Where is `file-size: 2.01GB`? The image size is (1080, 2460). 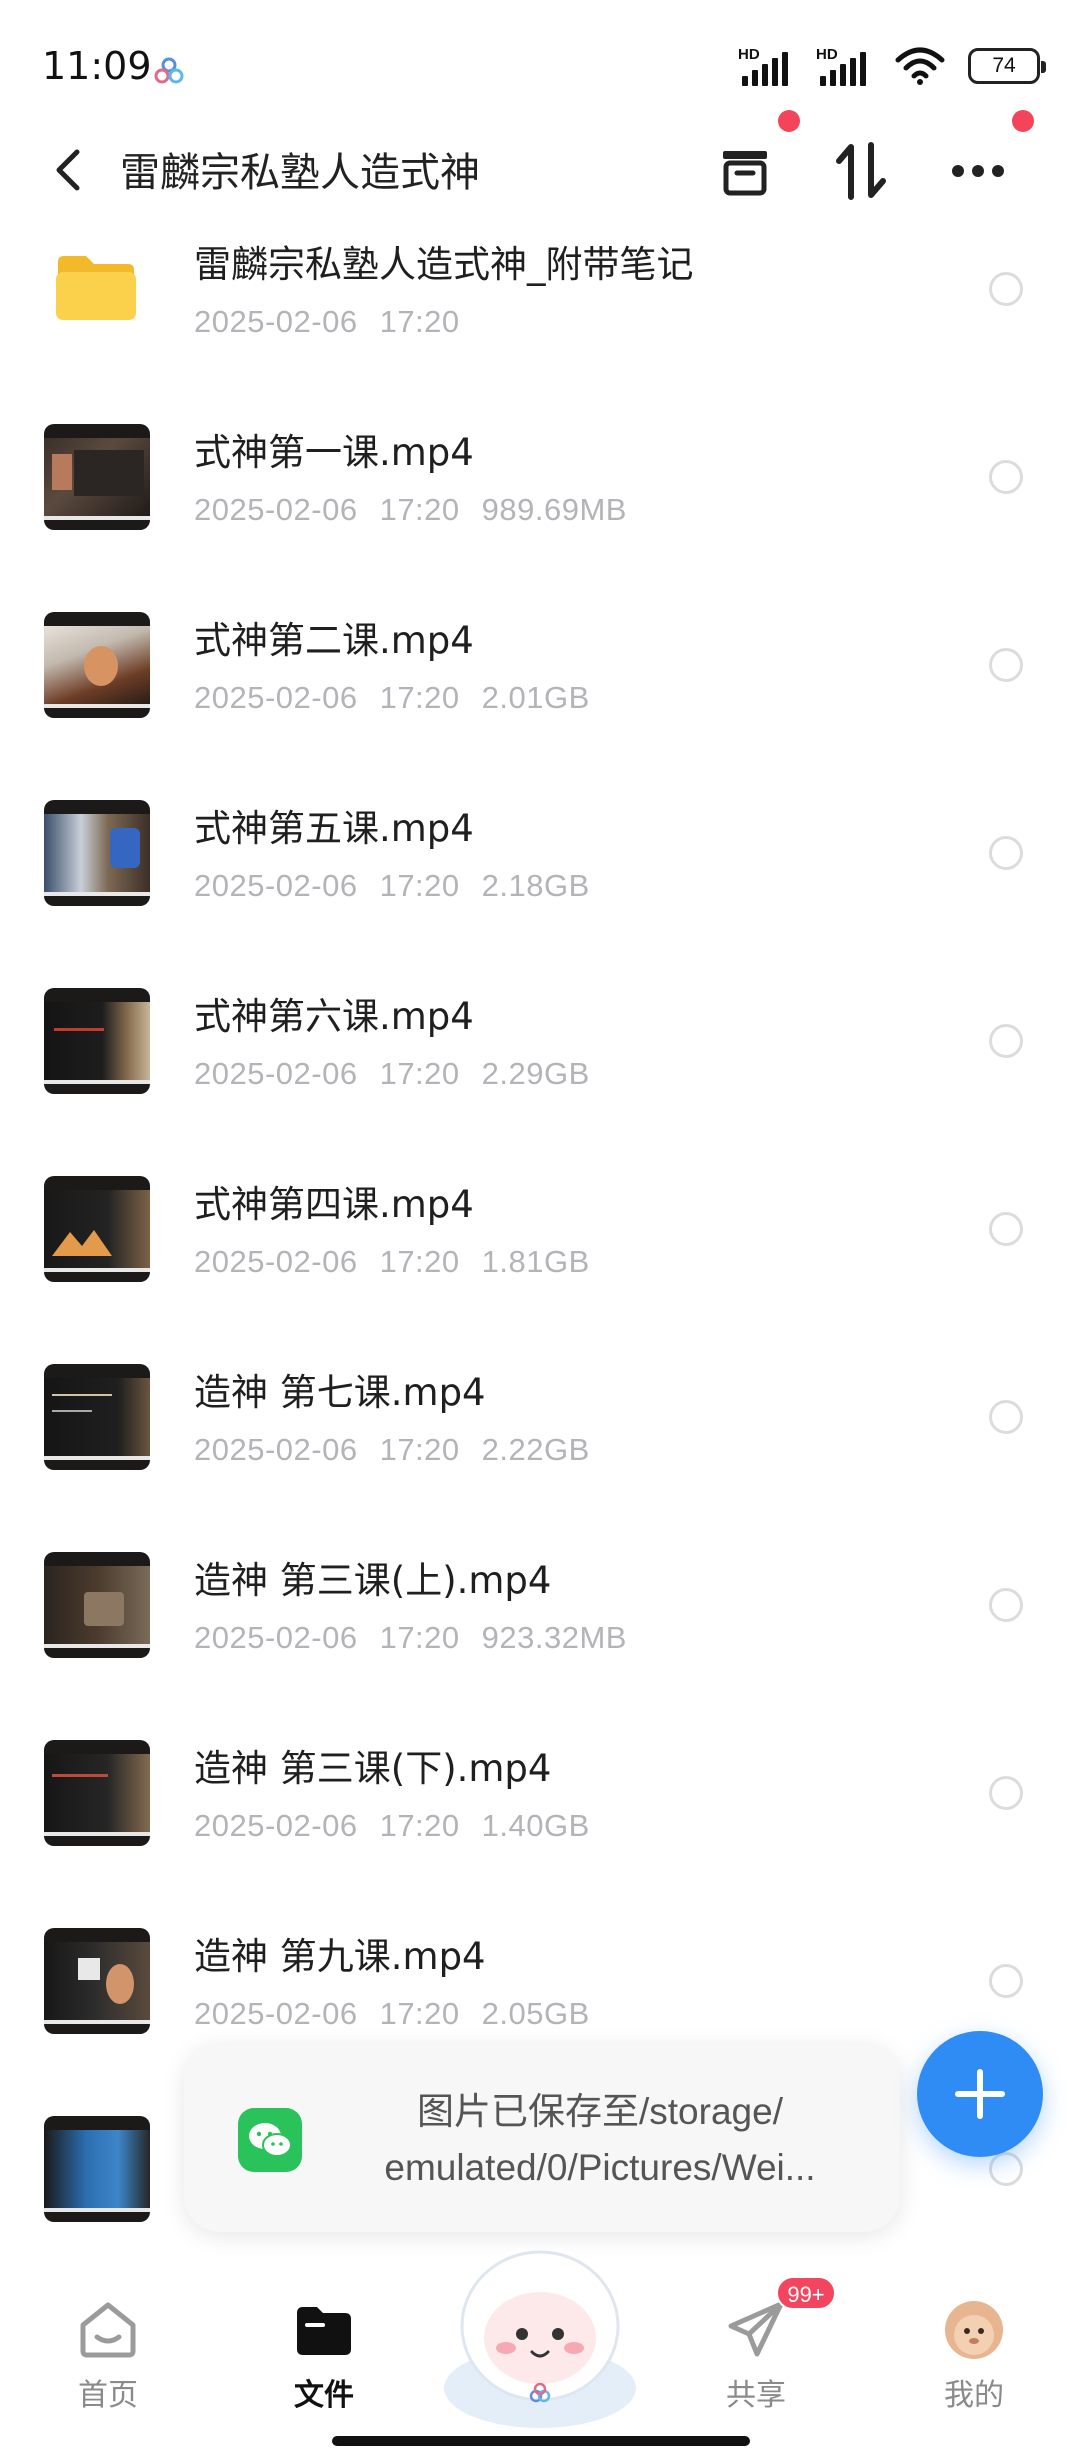
file-size: 2.01GB is located at coordinates (535, 697).